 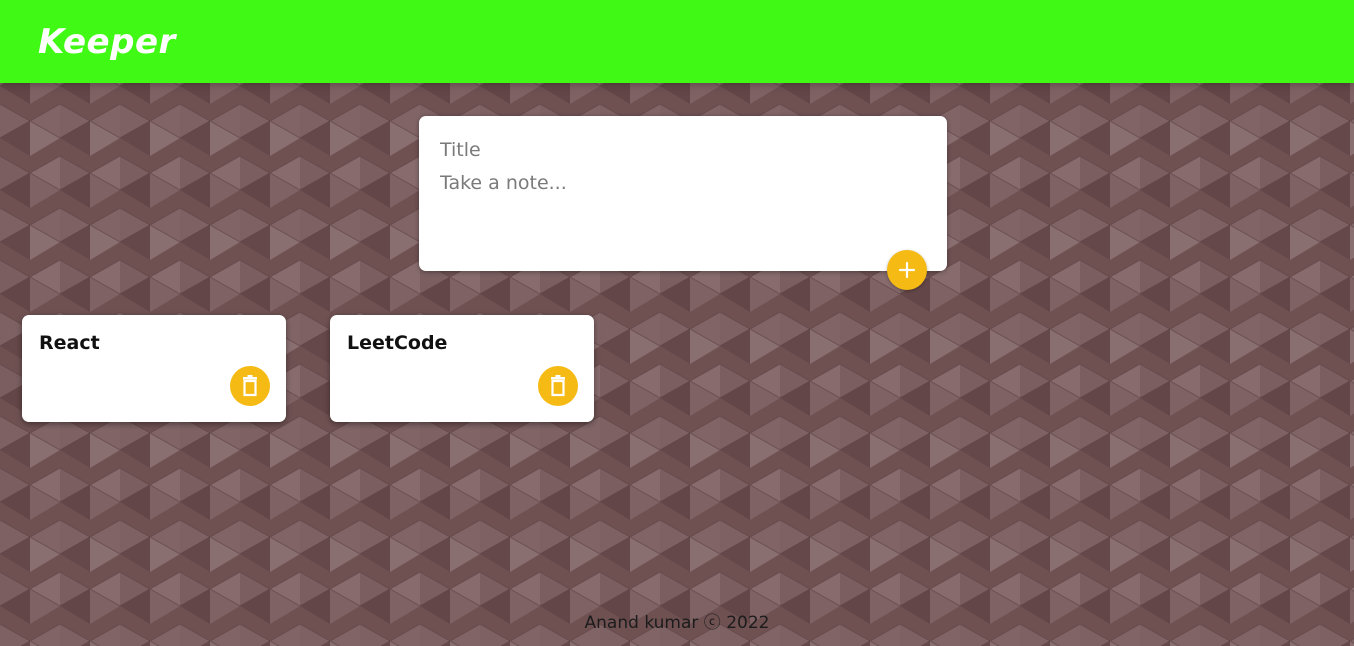 What do you see at coordinates (680, 210) in the screenshot?
I see `note-content-input` at bounding box center [680, 210].